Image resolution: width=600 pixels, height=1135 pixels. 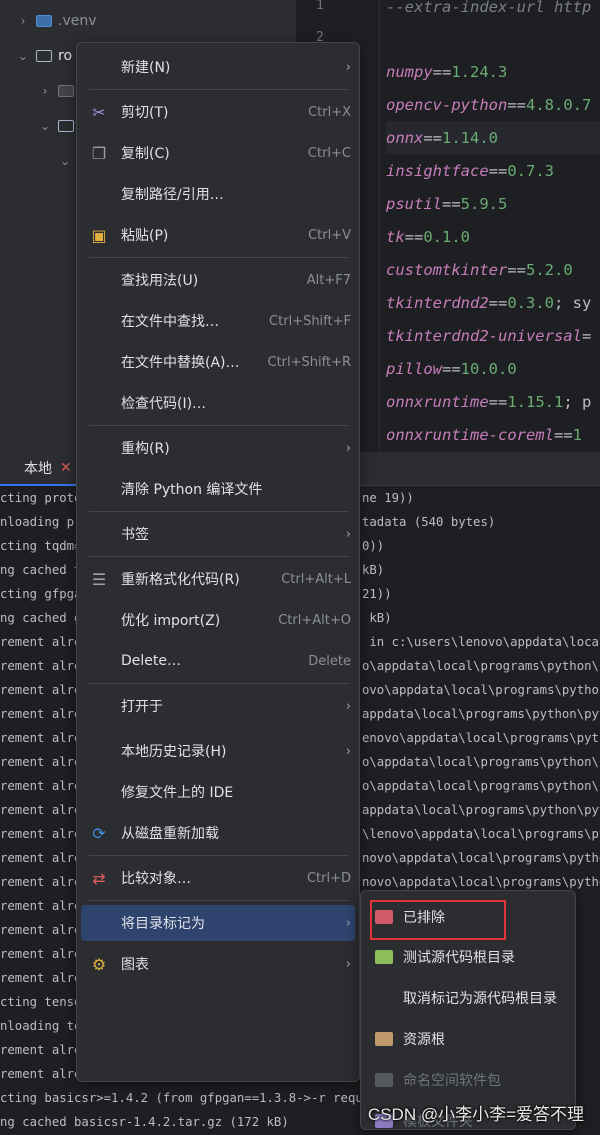 What do you see at coordinates (414, 368) in the screenshot?
I see `package-name: pillow` at bounding box center [414, 368].